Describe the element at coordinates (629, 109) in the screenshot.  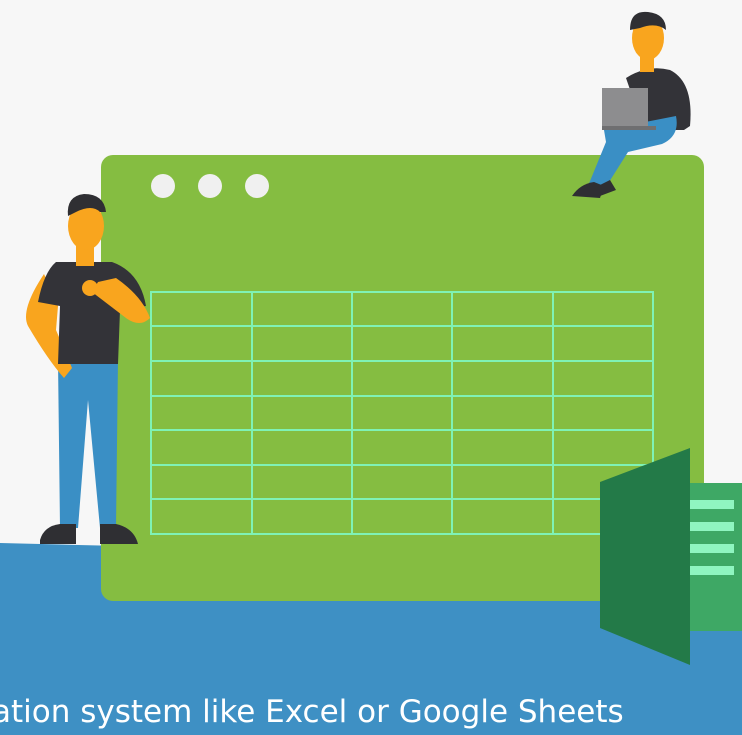
I see `laptop-icon` at that location.